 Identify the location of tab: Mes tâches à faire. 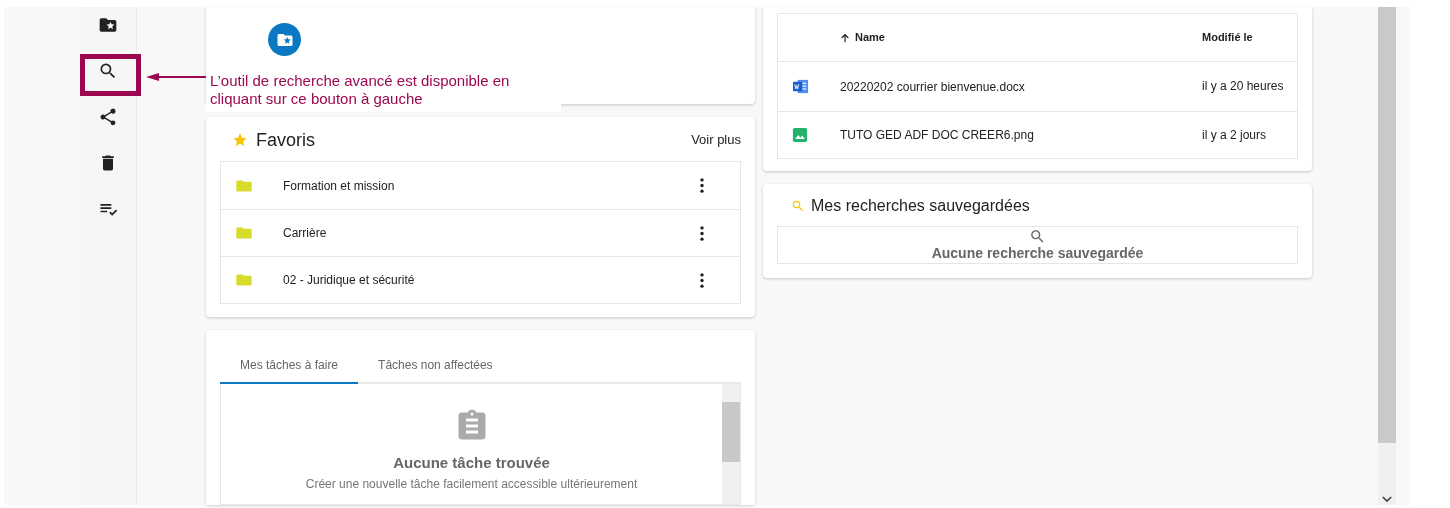
(289, 366).